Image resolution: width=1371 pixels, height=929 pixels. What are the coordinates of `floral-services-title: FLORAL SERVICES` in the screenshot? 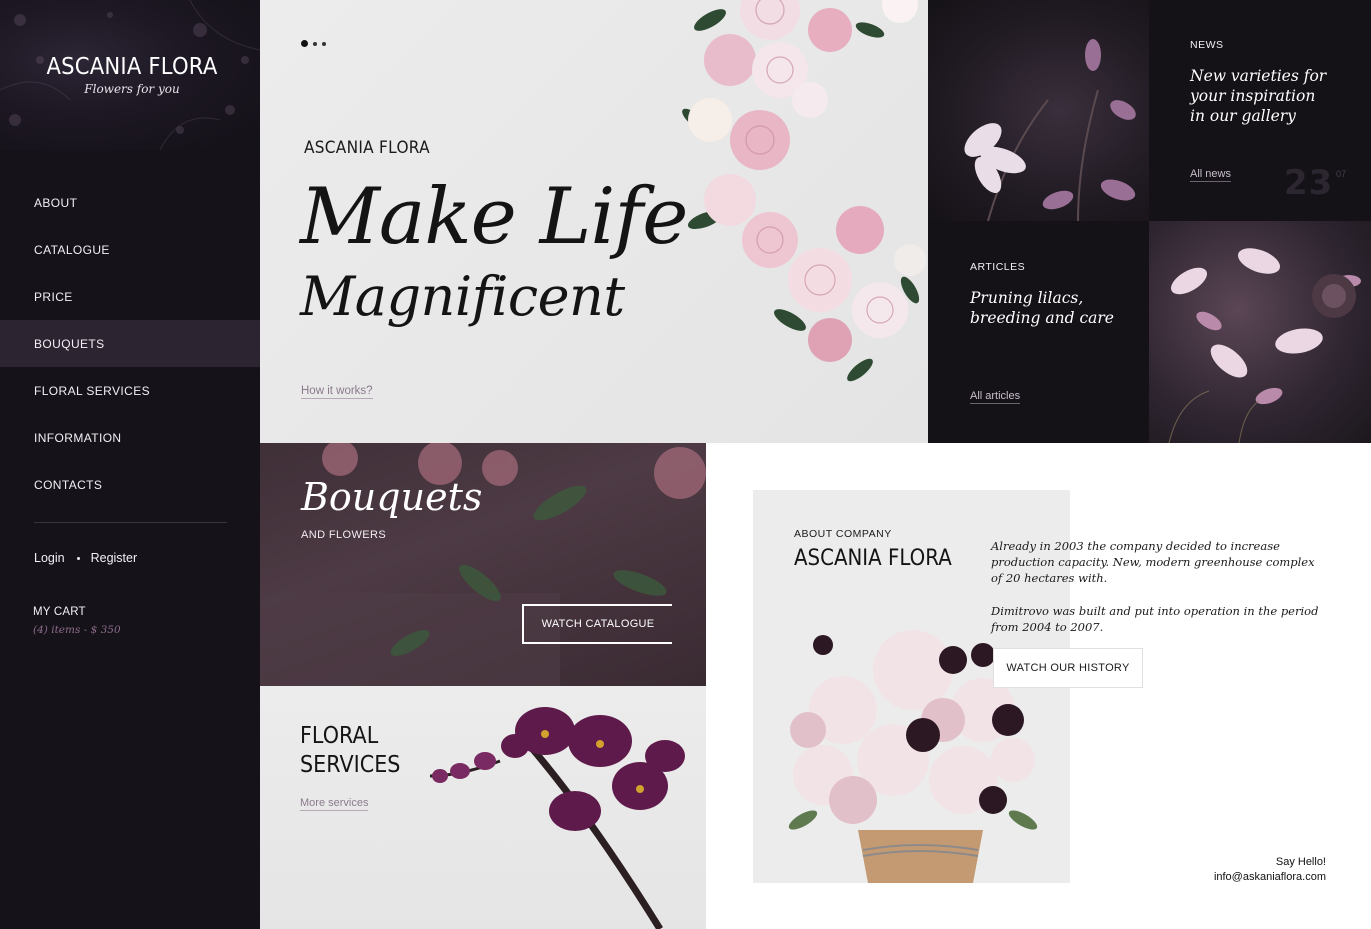 It's located at (350, 751).